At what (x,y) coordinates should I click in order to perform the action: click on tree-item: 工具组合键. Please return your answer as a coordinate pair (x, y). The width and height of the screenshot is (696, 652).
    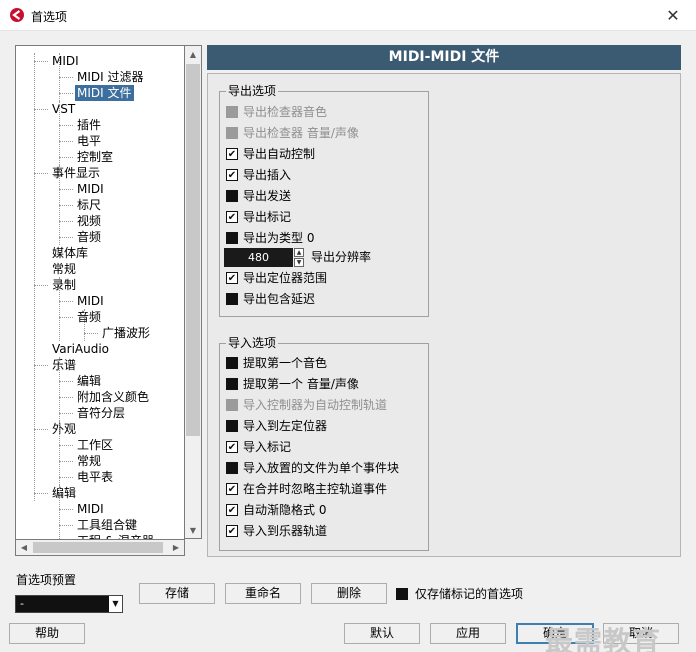
    Looking at the image, I should click on (107, 525).